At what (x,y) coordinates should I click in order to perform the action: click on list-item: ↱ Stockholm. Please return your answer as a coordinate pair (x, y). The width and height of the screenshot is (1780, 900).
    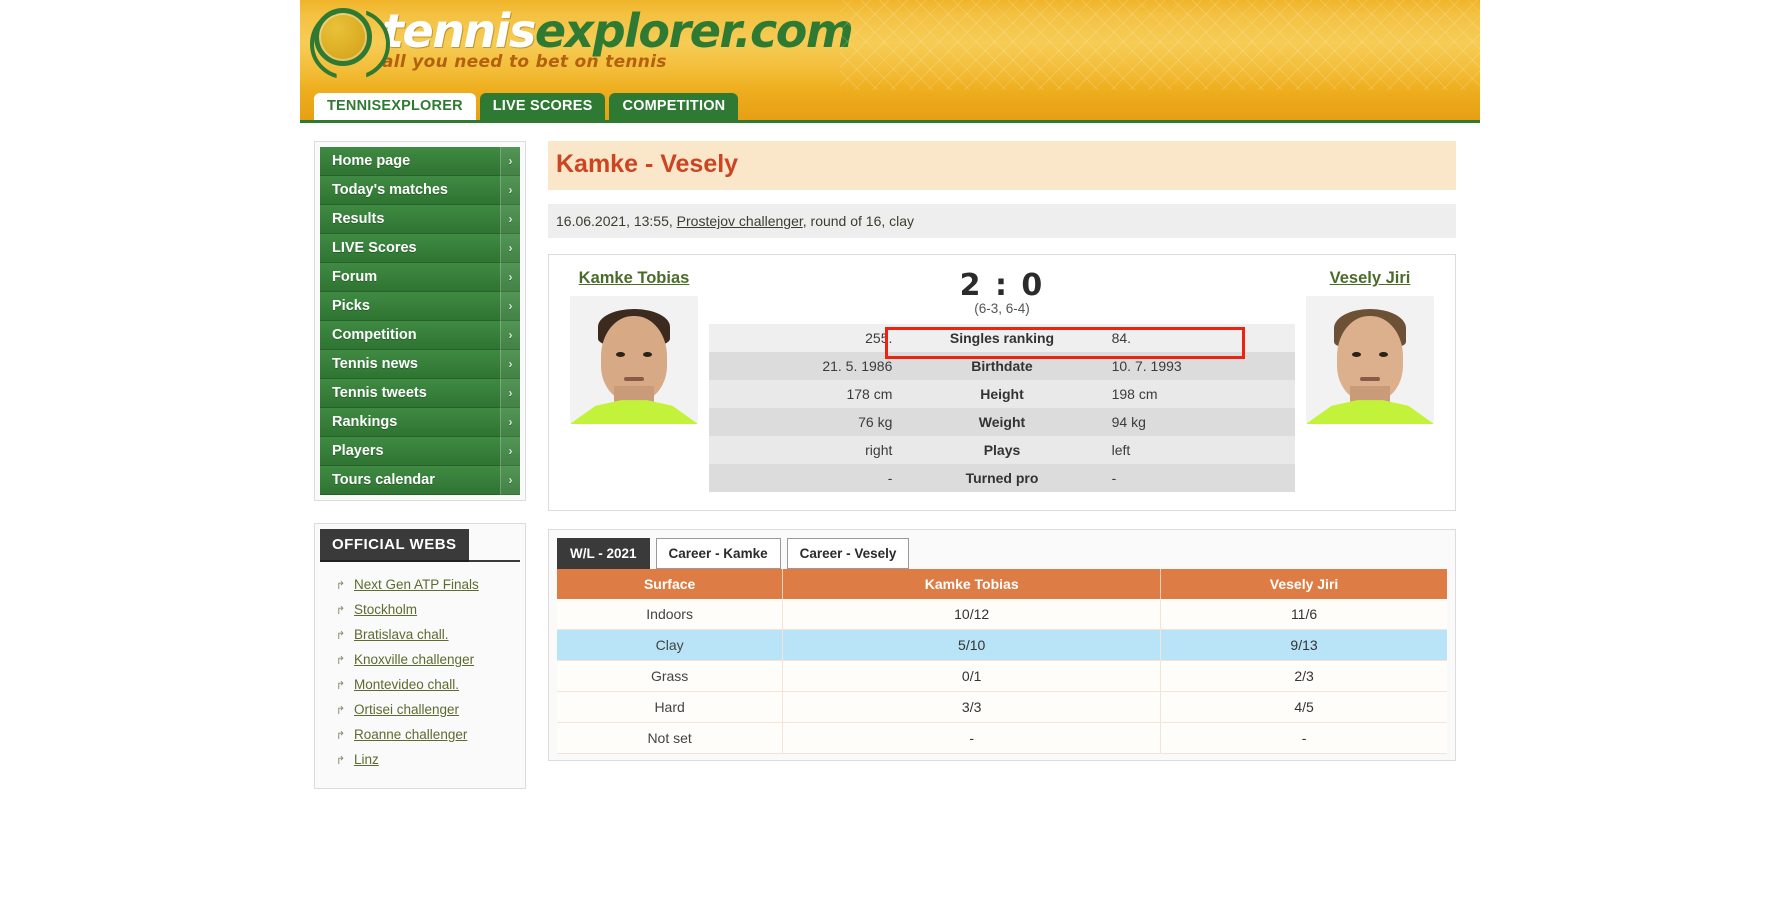
    Looking at the image, I should click on (428, 610).